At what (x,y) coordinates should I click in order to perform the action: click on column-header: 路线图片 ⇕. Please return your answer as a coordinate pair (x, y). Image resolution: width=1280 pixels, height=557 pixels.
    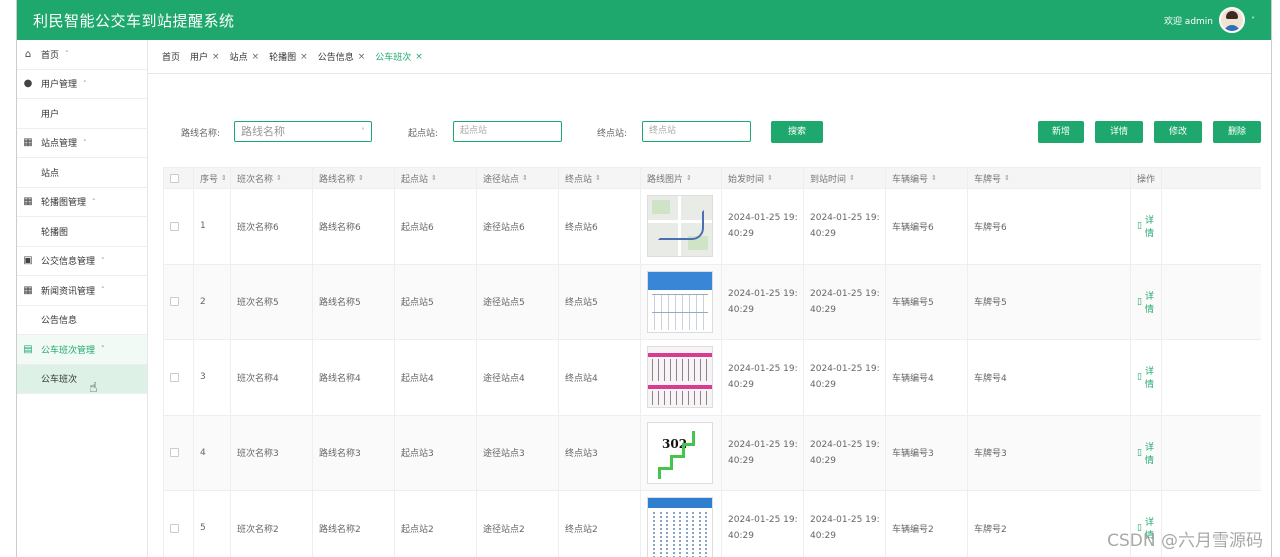
    Looking at the image, I should click on (681, 178).